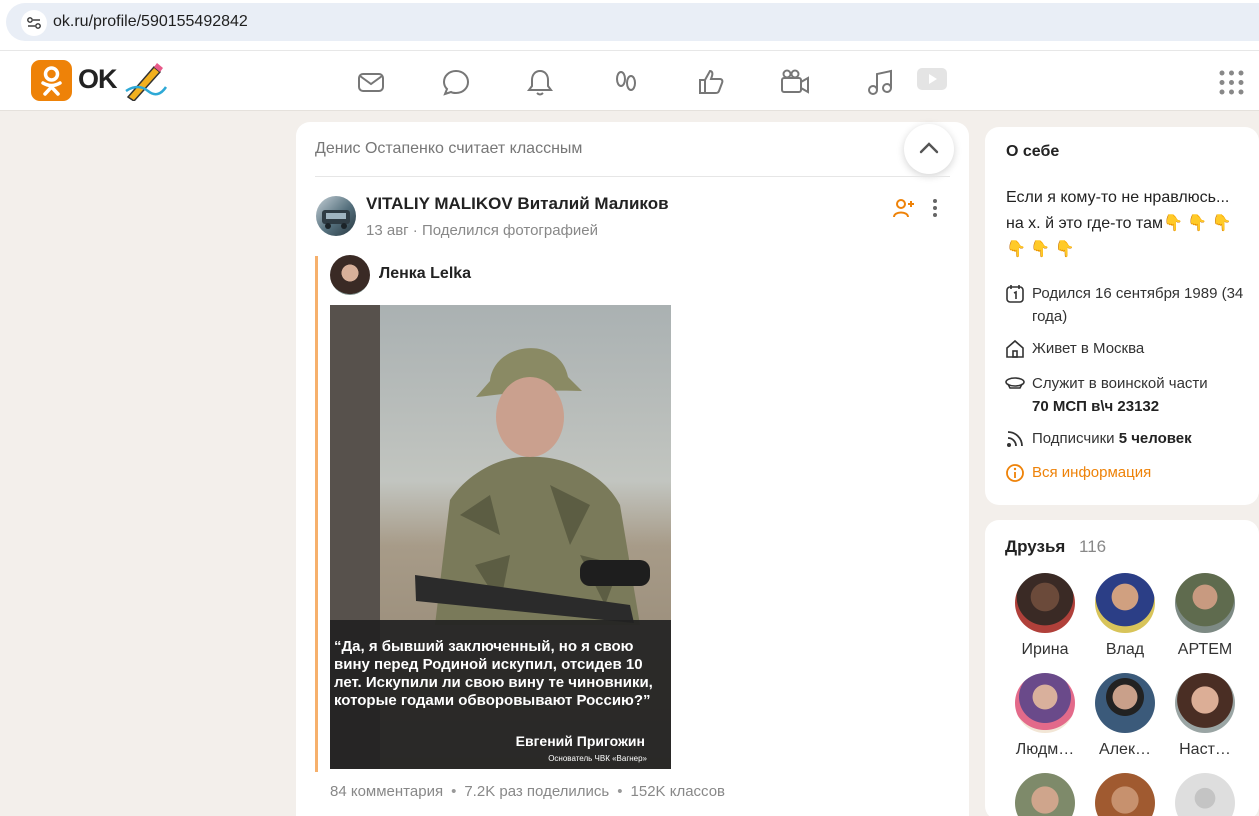 The width and height of the screenshot is (1259, 816). Describe the element at coordinates (1093, 546) in the screenshot. I see `friends-count: 116` at that location.